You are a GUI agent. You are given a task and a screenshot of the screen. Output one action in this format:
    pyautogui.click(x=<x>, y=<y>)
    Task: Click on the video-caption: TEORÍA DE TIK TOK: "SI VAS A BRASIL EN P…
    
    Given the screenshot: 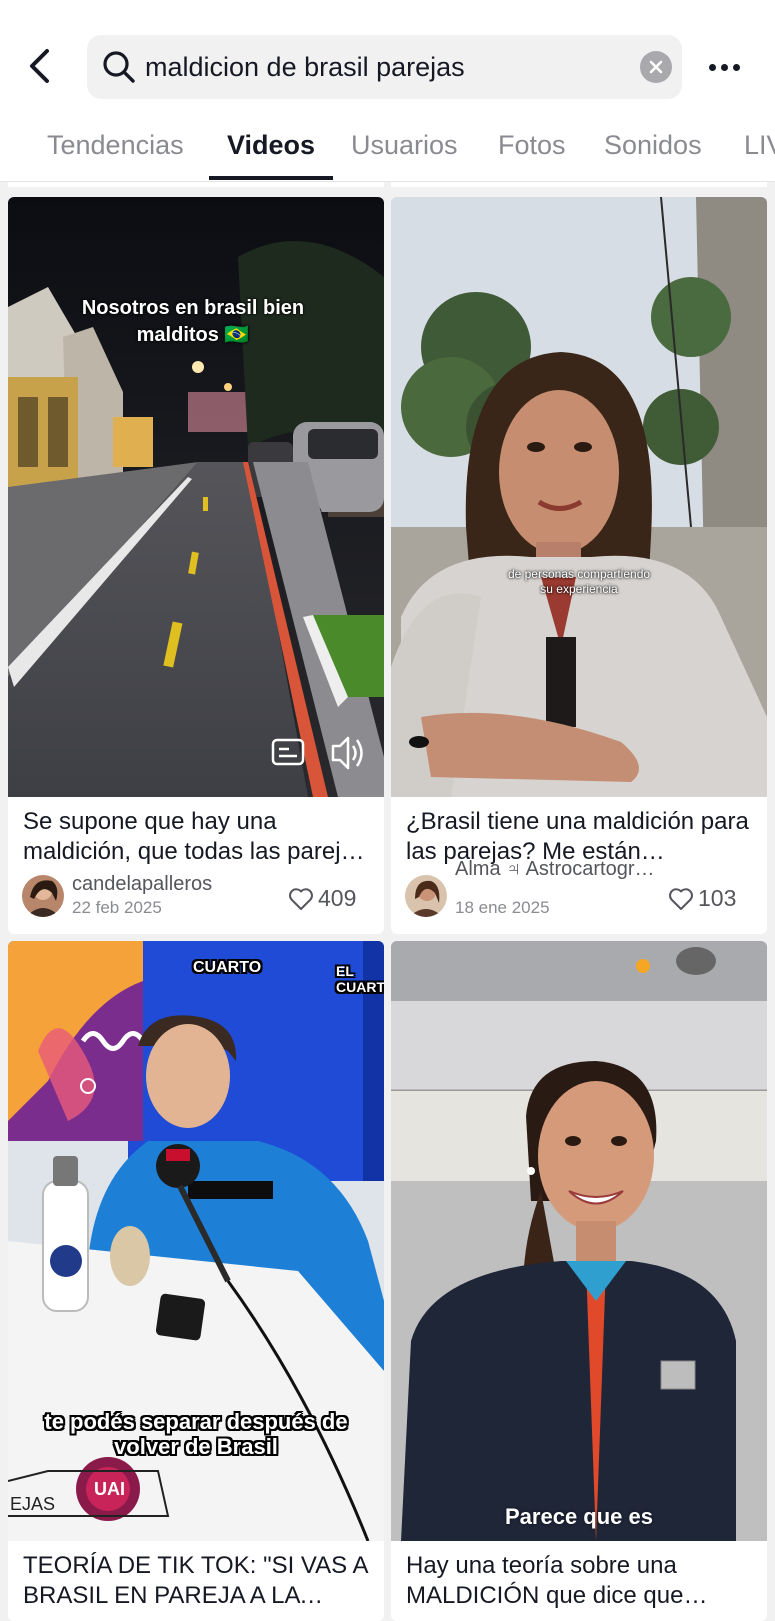 What is the action you would take?
    pyautogui.click(x=195, y=1580)
    